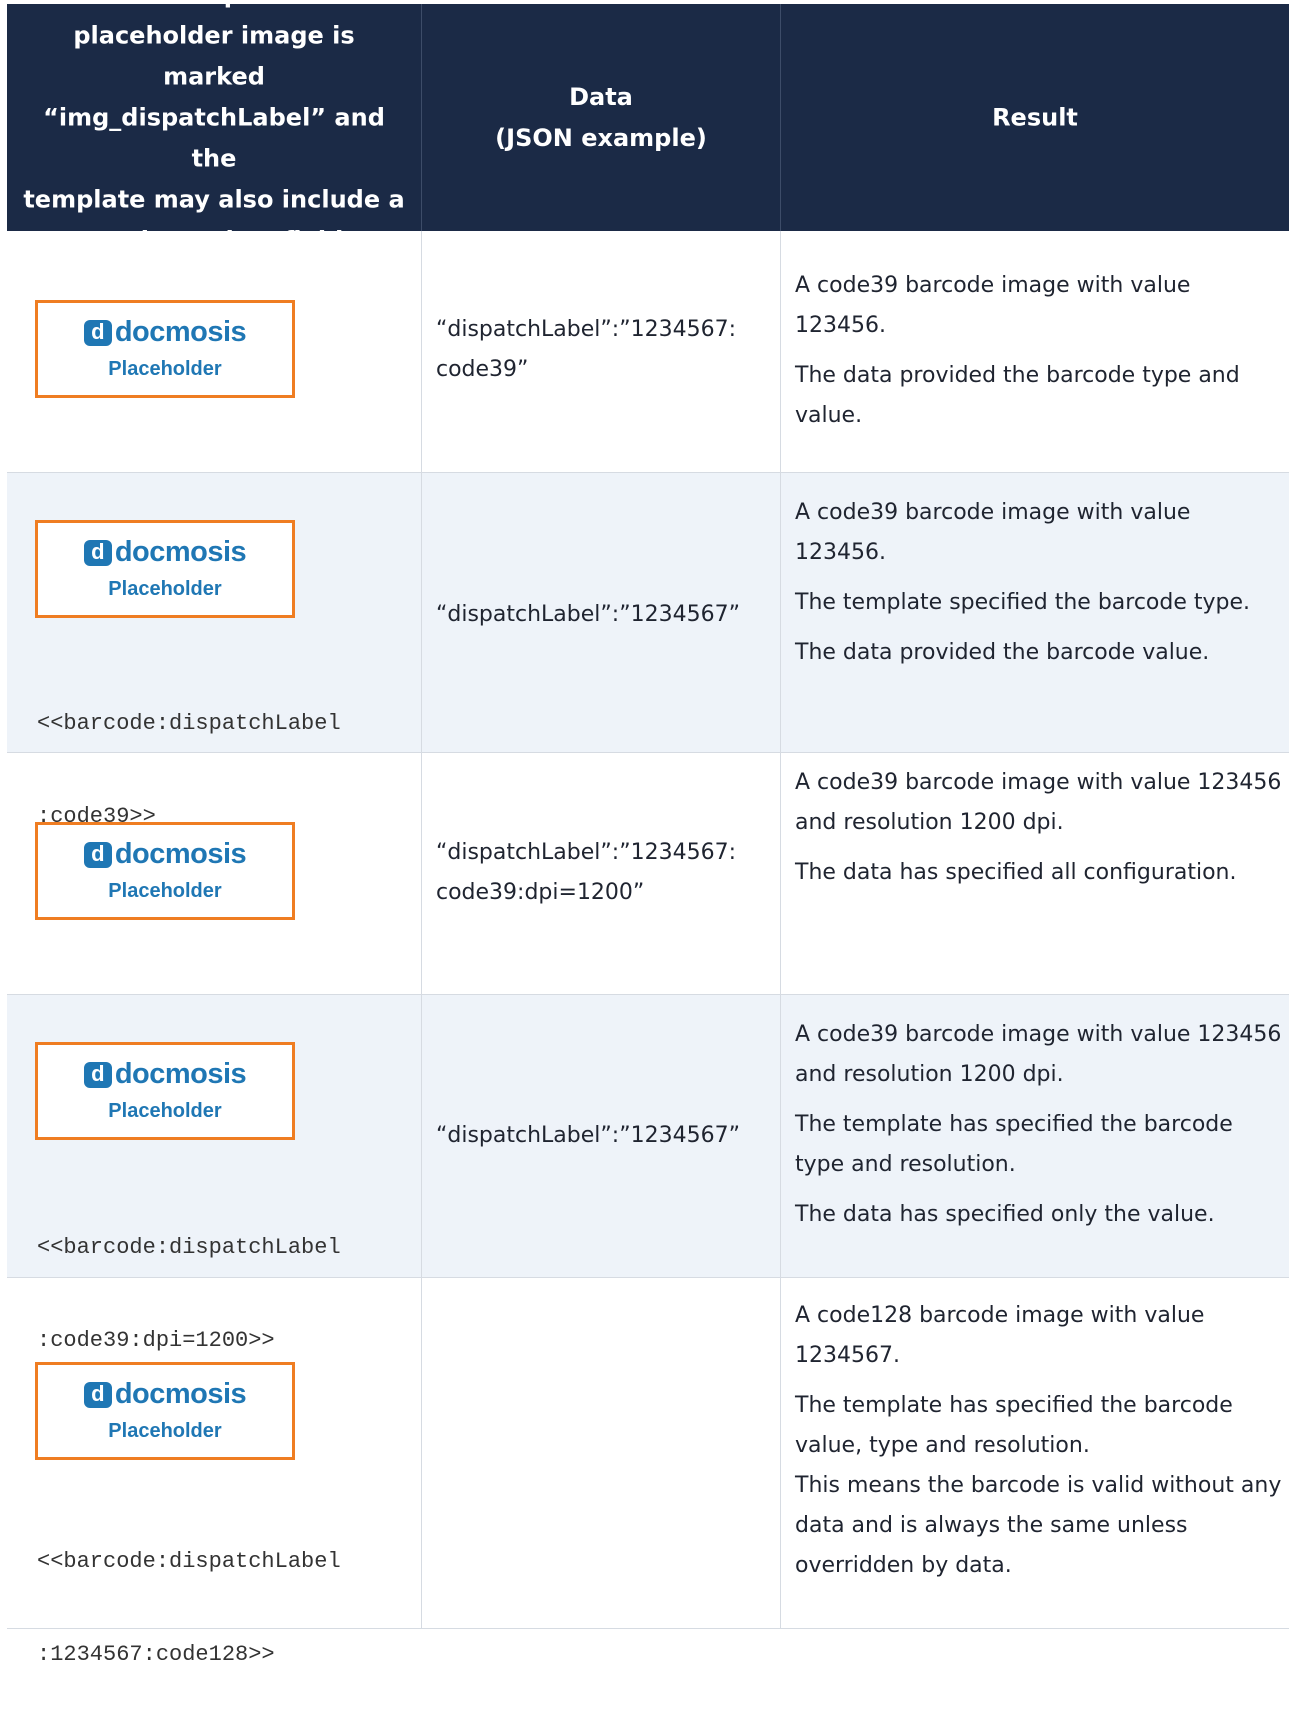 The image size is (1289, 1732). I want to click on result-text: The data has specified only the value., so click(1005, 1214).